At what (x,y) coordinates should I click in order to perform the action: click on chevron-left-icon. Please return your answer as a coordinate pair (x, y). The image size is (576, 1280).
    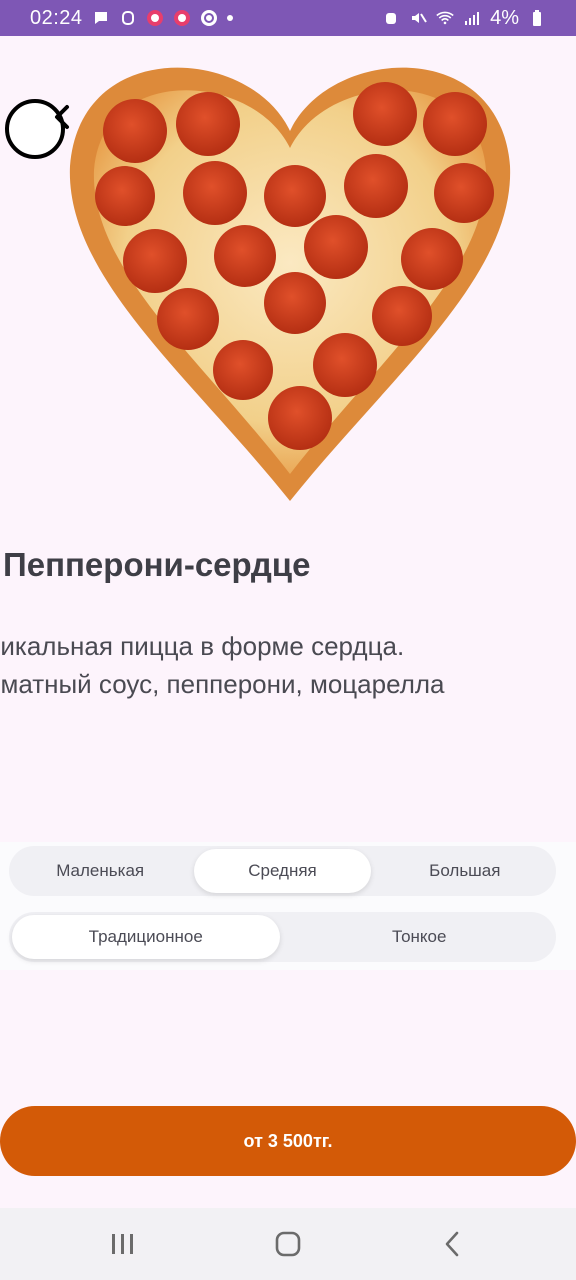
    Looking at the image, I should click on (62, 117).